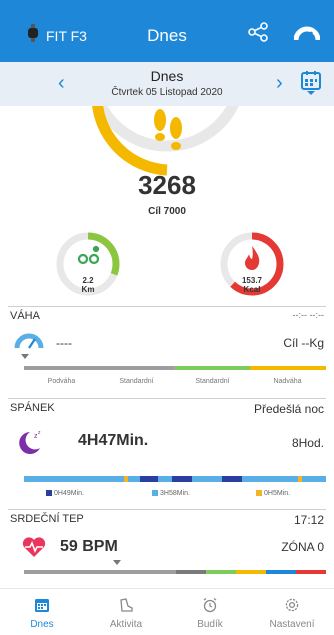 The width and height of the screenshot is (334, 635). What do you see at coordinates (89, 546) in the screenshot?
I see `heart-rate-value: 59 BPM` at bounding box center [89, 546].